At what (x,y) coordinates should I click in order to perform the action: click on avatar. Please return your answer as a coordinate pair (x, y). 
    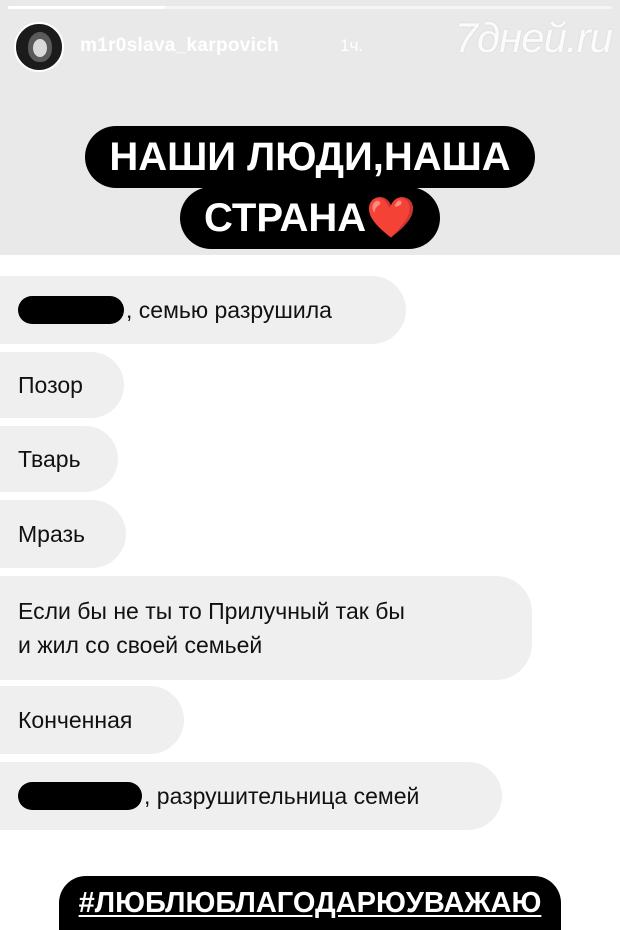
    Looking at the image, I should click on (39, 47).